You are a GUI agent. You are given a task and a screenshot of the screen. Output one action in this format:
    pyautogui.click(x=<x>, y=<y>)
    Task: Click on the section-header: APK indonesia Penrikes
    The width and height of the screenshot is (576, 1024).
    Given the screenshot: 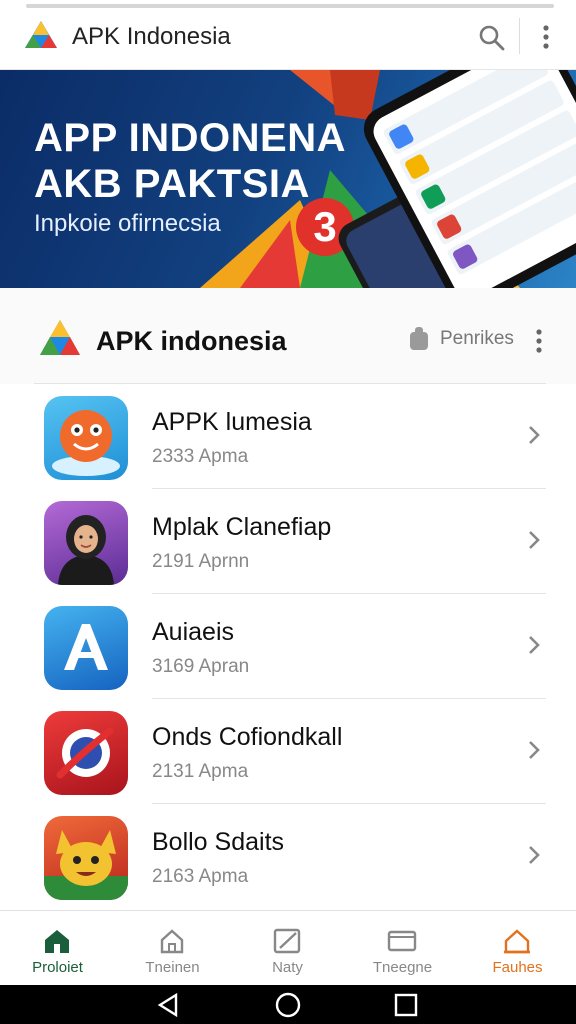 What is the action you would take?
    pyautogui.click(x=288, y=336)
    